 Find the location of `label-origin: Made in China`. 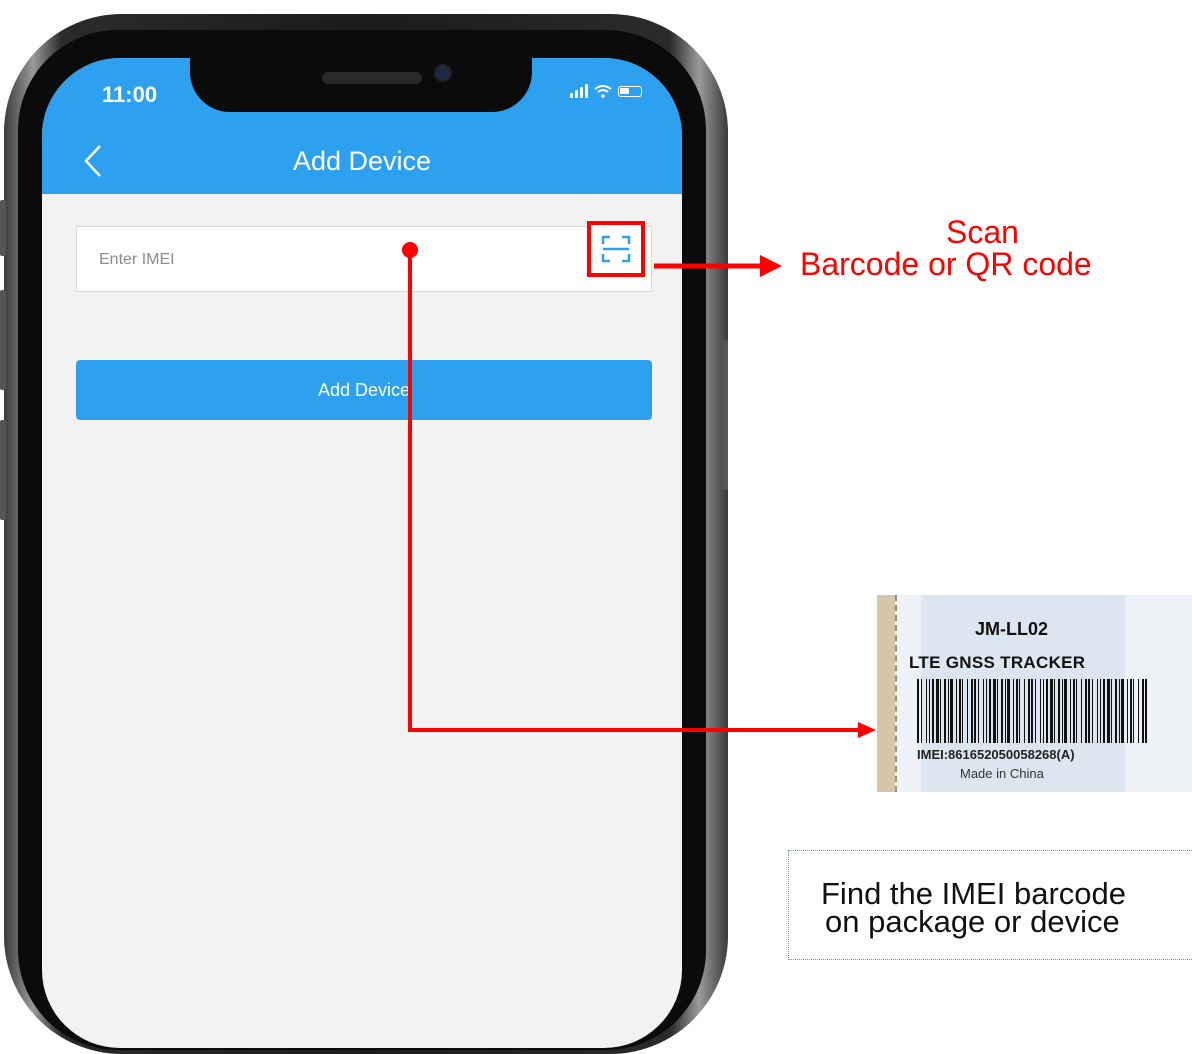

label-origin: Made in China is located at coordinates (1002, 773).